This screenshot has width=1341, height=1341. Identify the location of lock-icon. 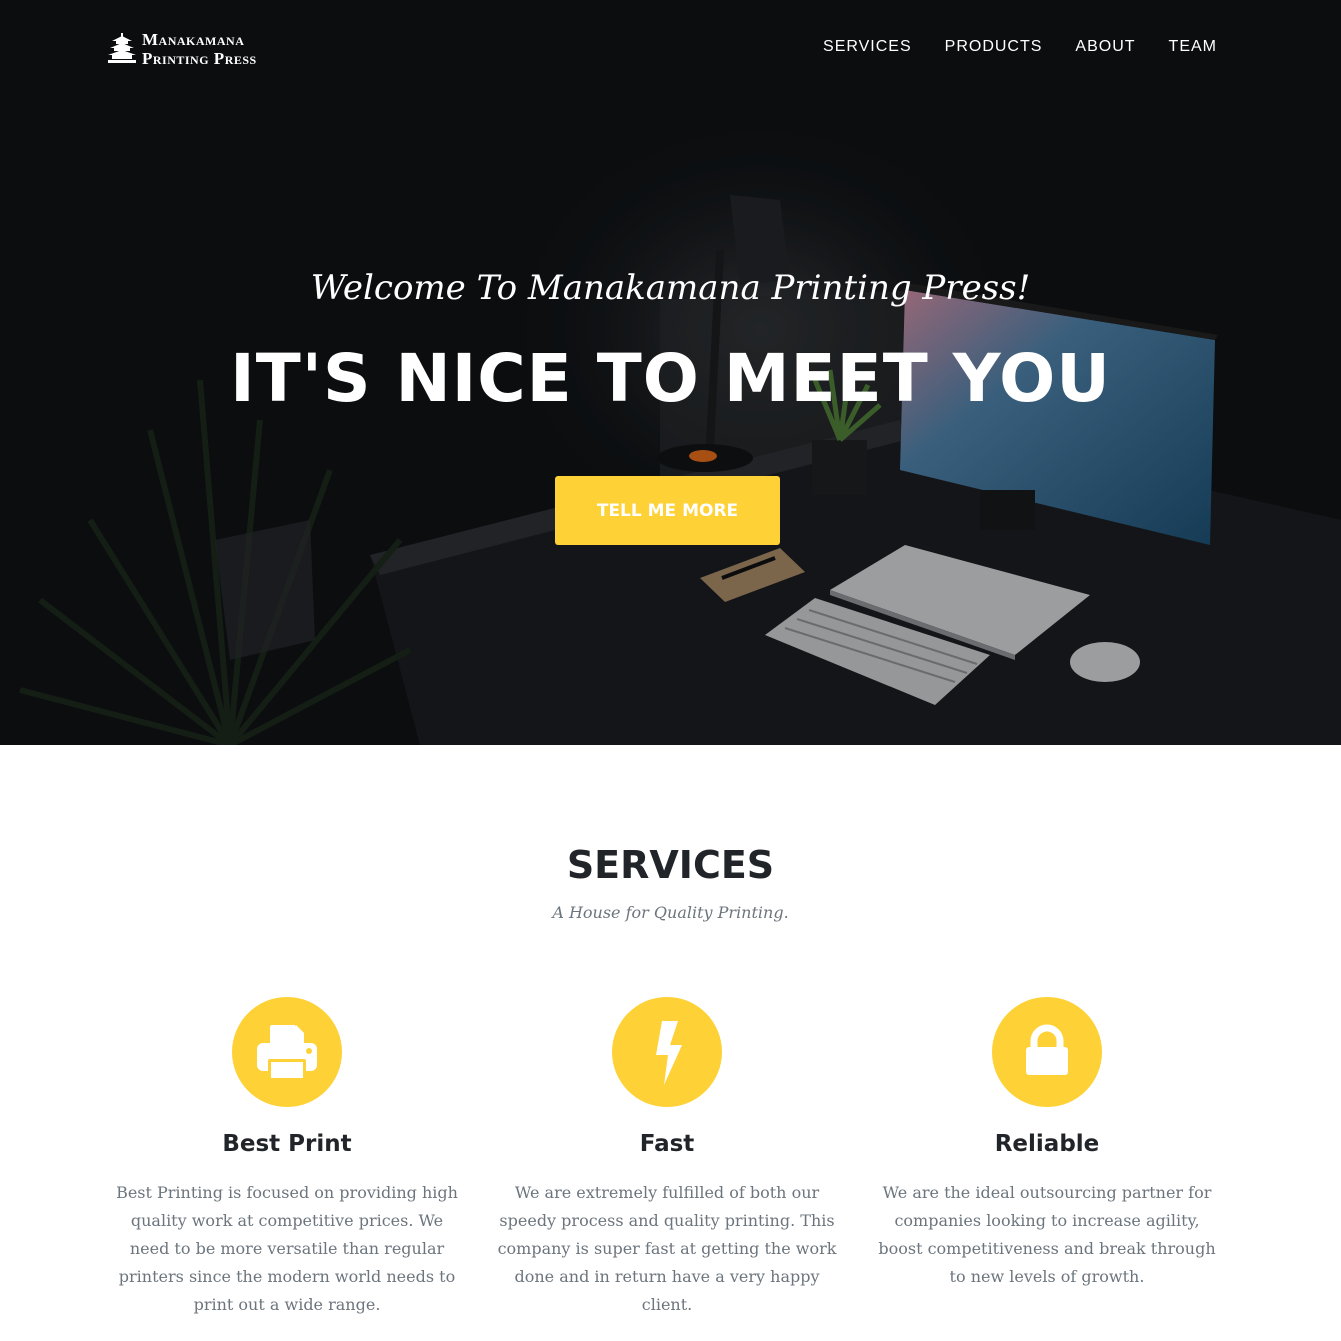
(1047, 1049).